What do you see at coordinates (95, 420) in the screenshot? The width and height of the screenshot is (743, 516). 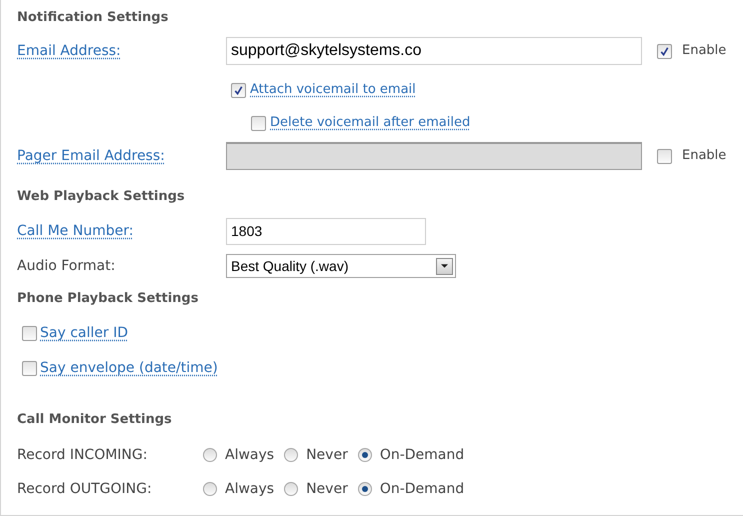 I see `section-heading: Call Monitor Settings` at bounding box center [95, 420].